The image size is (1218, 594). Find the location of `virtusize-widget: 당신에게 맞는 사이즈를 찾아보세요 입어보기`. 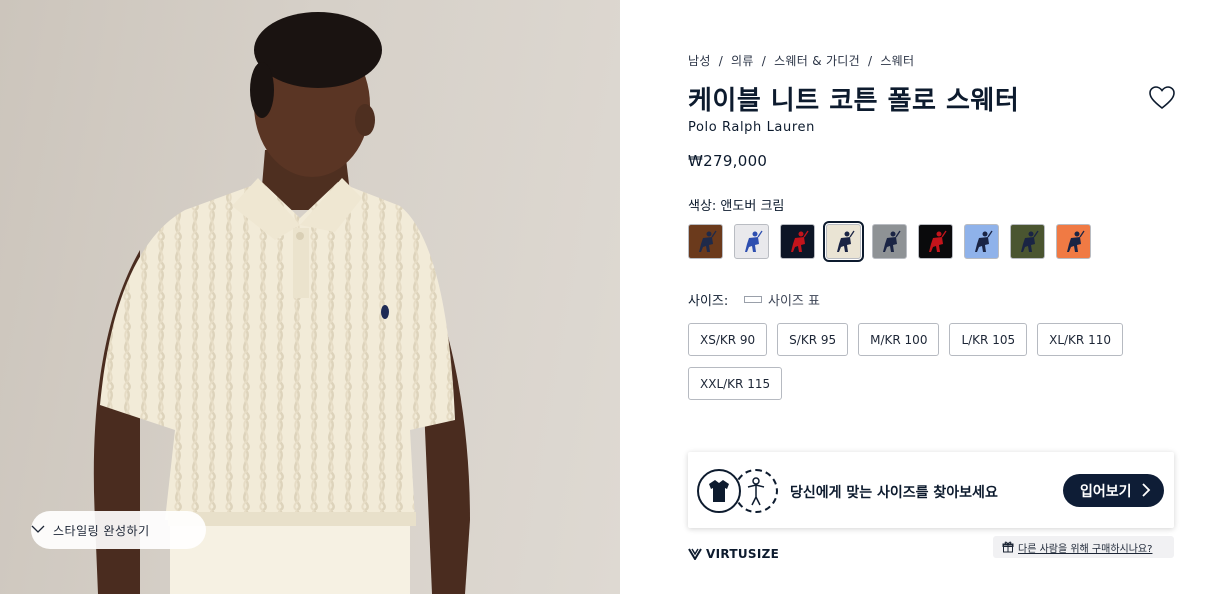

virtusize-widget: 당신에게 맞는 사이즈를 찾아보세요 입어보기 is located at coordinates (931, 490).